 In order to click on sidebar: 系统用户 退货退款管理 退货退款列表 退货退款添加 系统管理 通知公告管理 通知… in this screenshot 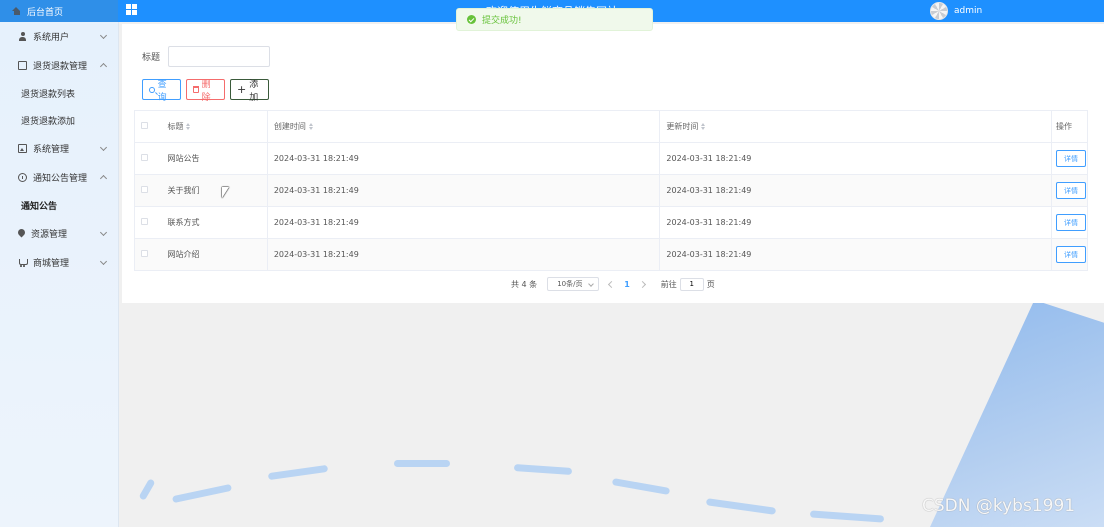, I will do `click(59, 274)`.